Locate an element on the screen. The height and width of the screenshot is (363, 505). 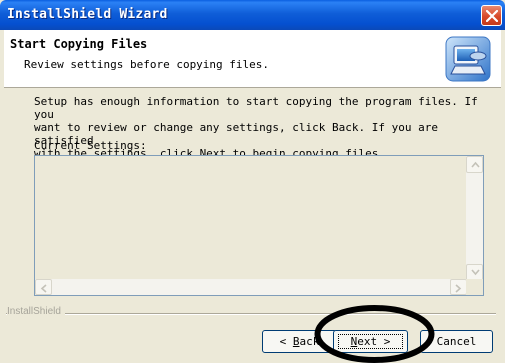
header-title: Start Copying Files is located at coordinates (79, 44).